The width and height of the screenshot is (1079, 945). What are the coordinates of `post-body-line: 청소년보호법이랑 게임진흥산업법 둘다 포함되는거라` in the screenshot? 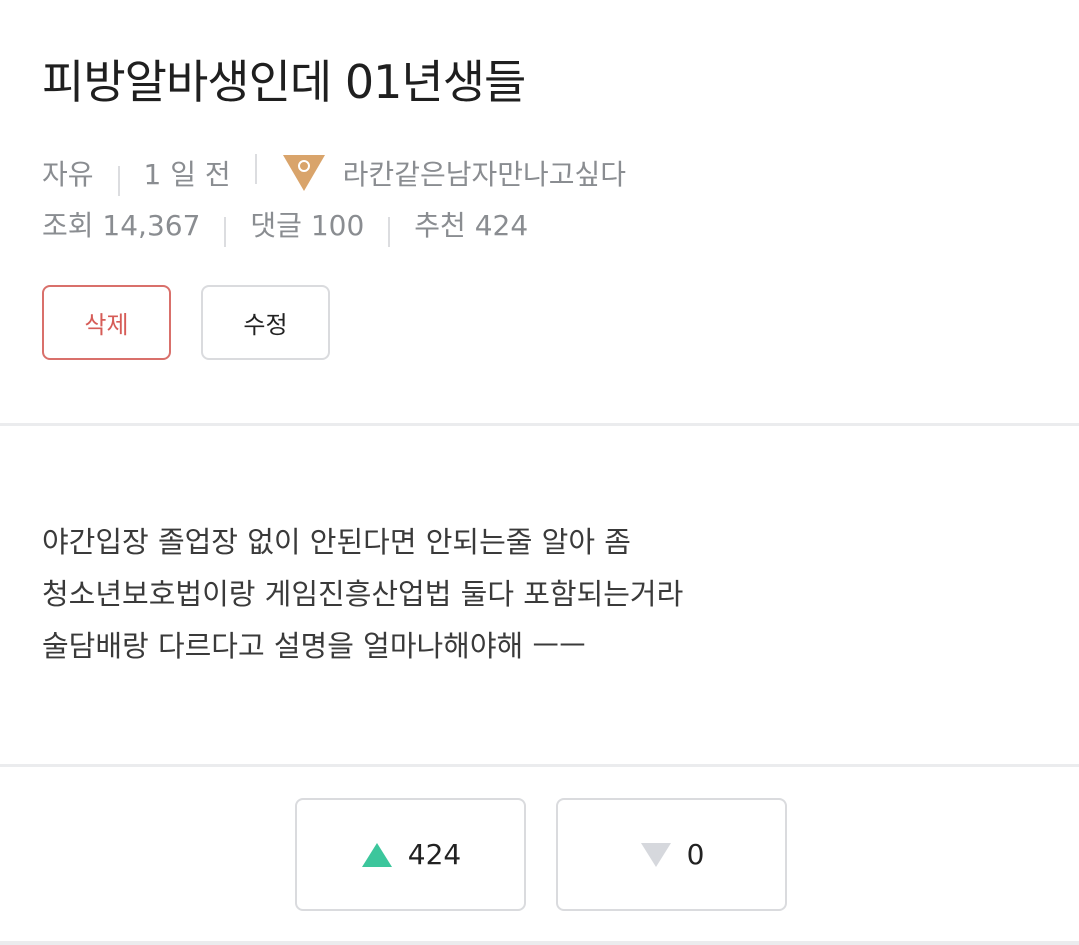 It's located at (363, 594).